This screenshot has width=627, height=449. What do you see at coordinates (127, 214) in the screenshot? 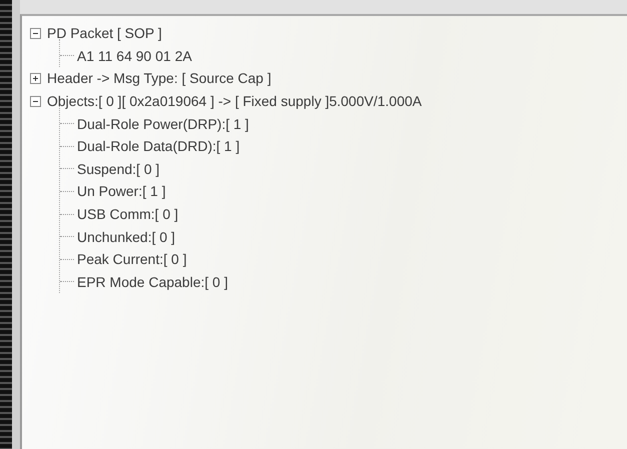
I see `tree-item: USB Comm:[ 0 ]` at bounding box center [127, 214].